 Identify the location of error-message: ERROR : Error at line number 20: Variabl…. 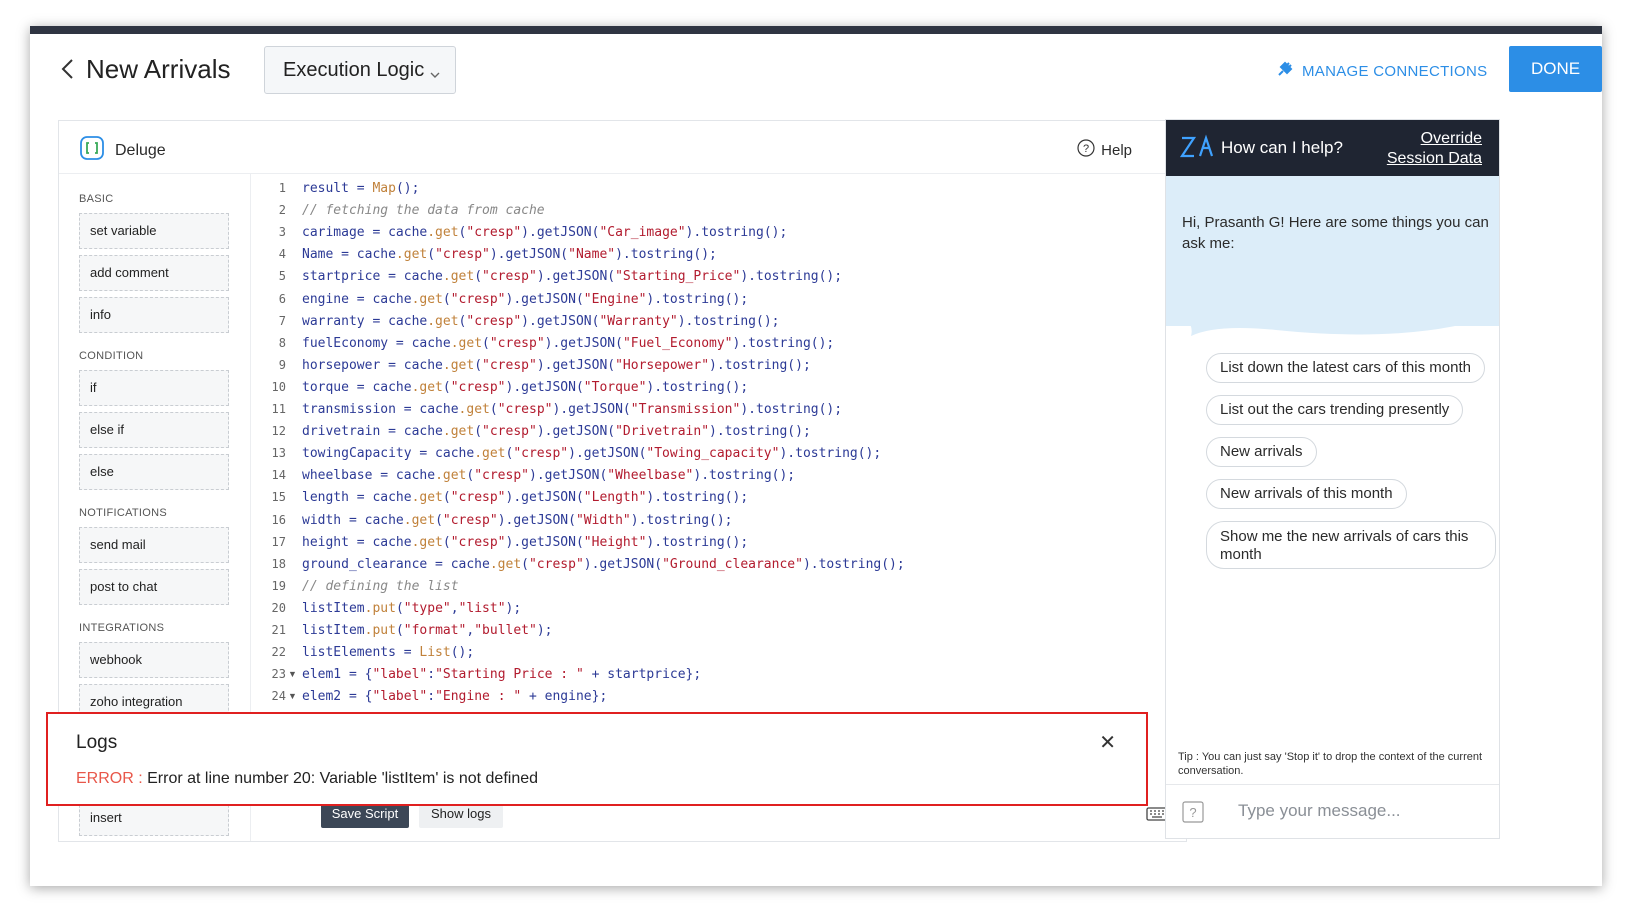
(307, 779).